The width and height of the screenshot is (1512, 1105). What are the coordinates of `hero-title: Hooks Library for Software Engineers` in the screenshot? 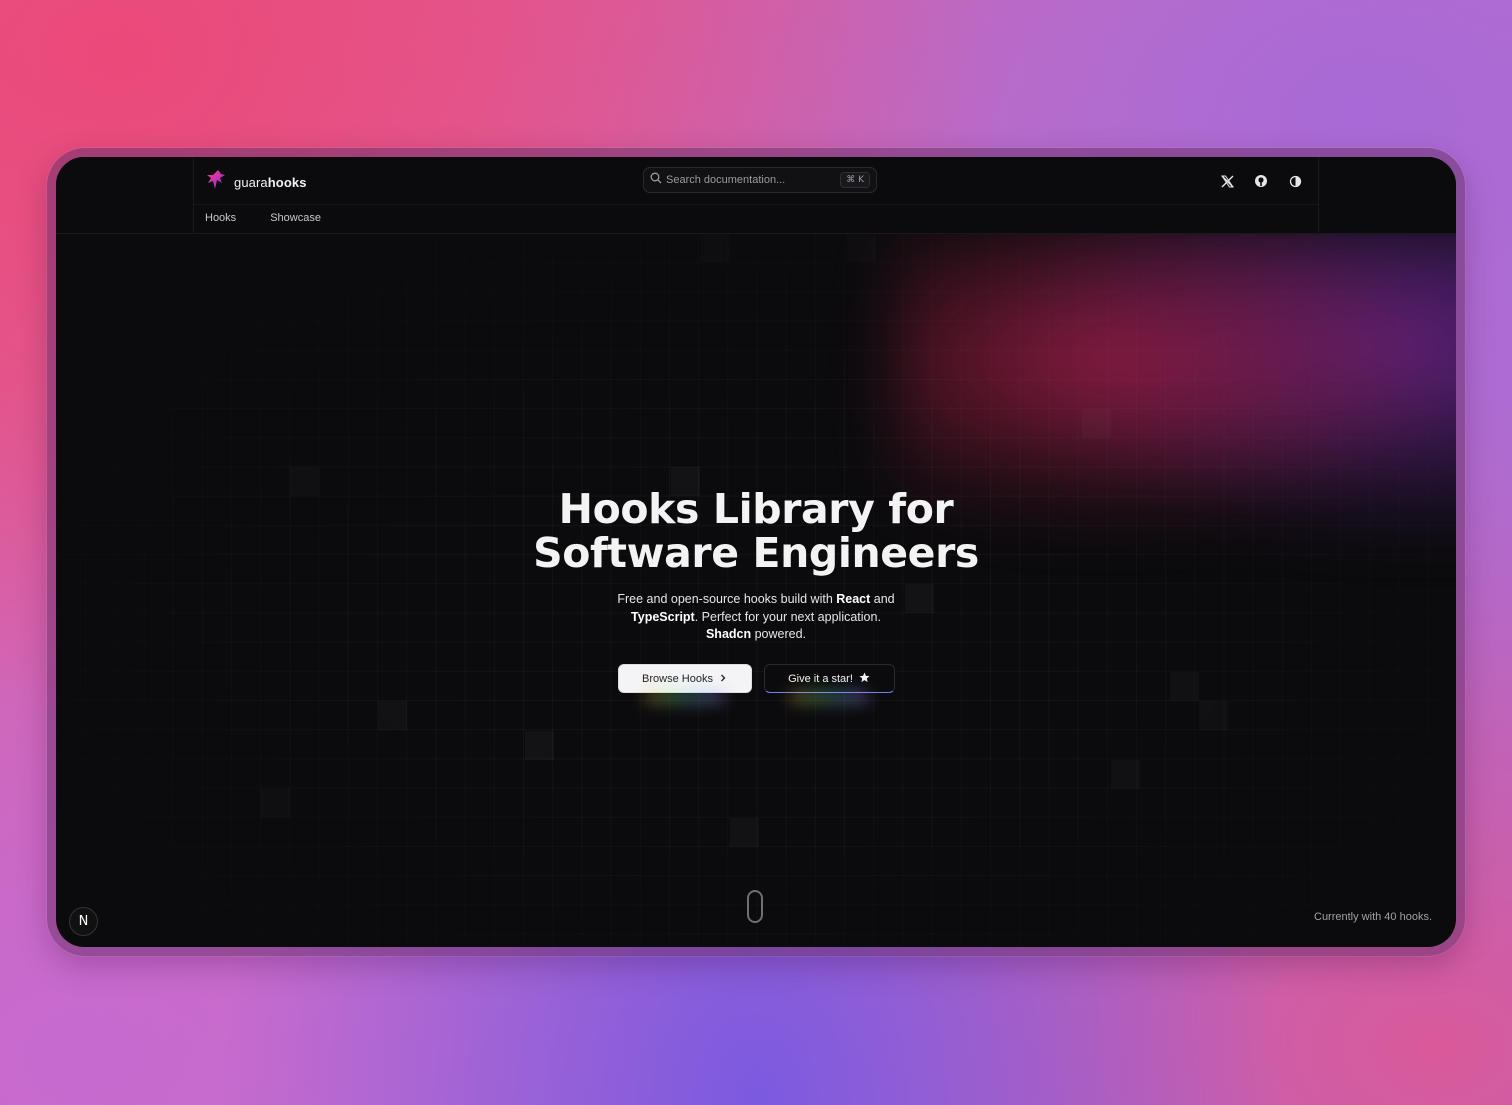 It's located at (756, 531).